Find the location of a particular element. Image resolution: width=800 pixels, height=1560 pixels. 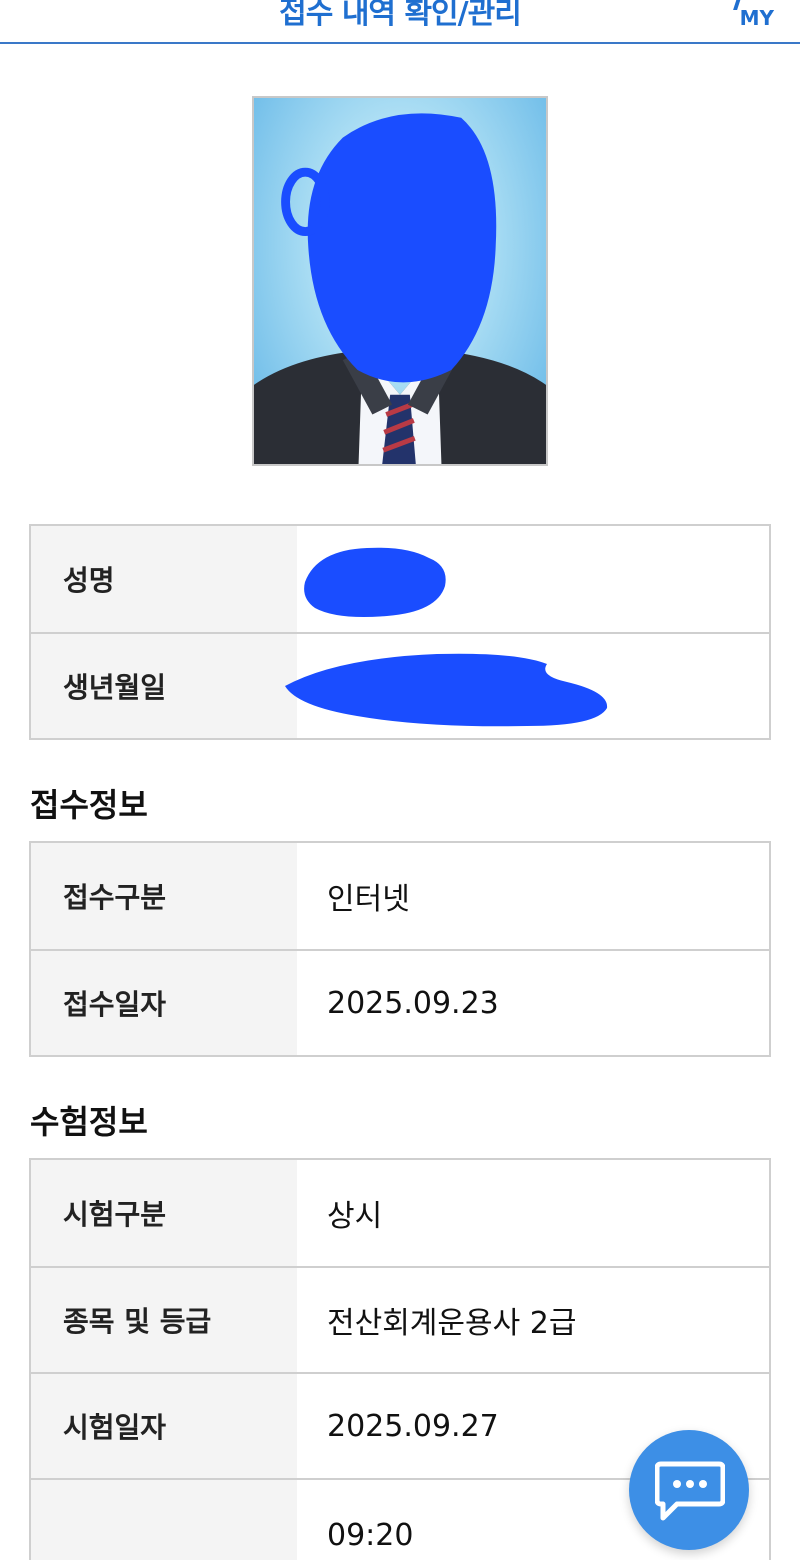

reception-type-label: 접수구분 is located at coordinates (164, 896).